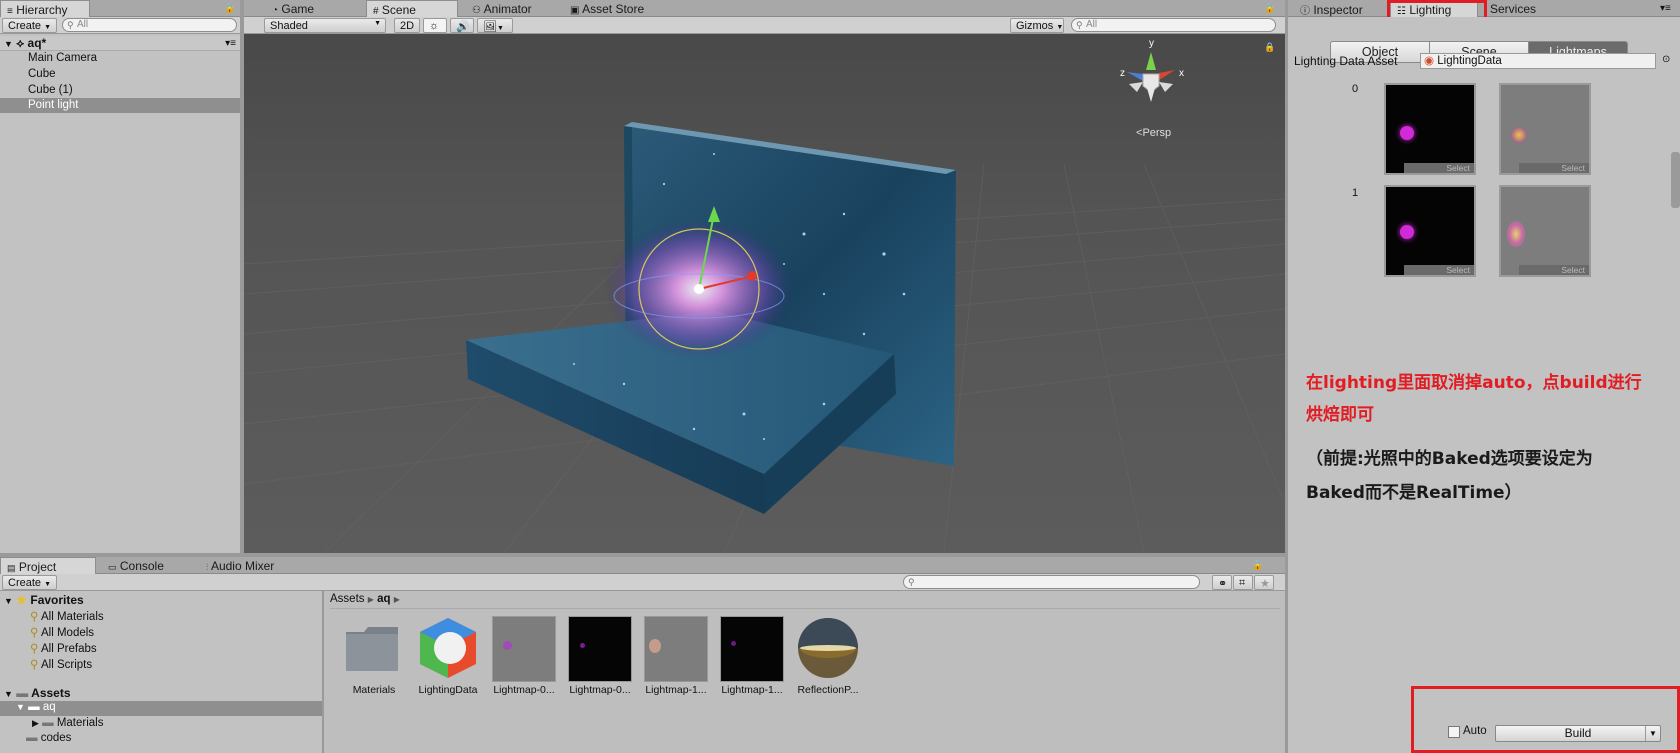  Describe the element at coordinates (120, 43) in the screenshot. I see `scene-root: ▼ ⟡ aq* ▾≡` at that location.